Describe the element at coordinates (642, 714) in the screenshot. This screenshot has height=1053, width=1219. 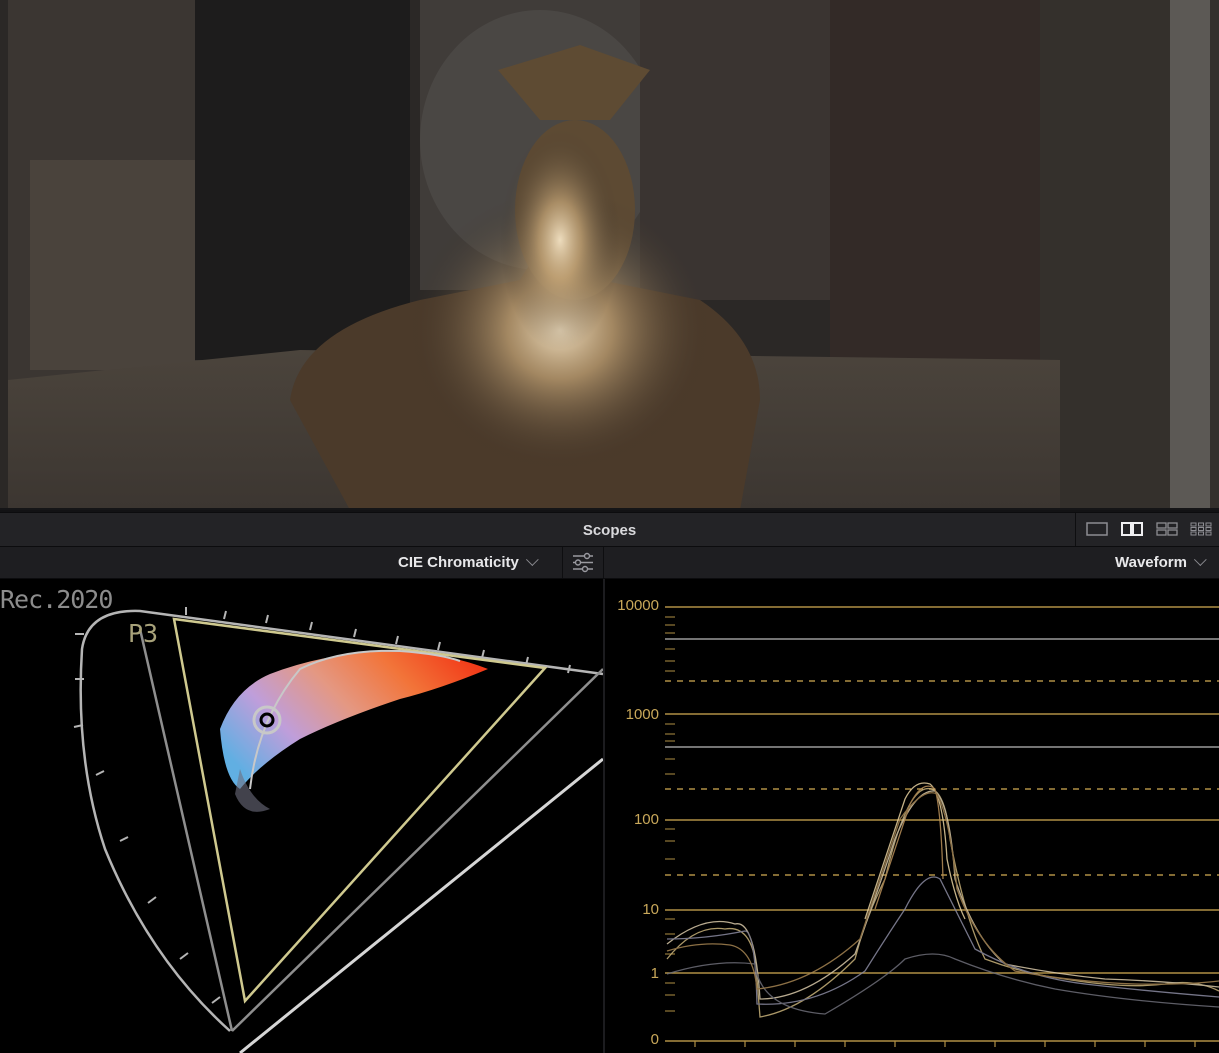
I see `scale-label-1000: 1000` at that location.